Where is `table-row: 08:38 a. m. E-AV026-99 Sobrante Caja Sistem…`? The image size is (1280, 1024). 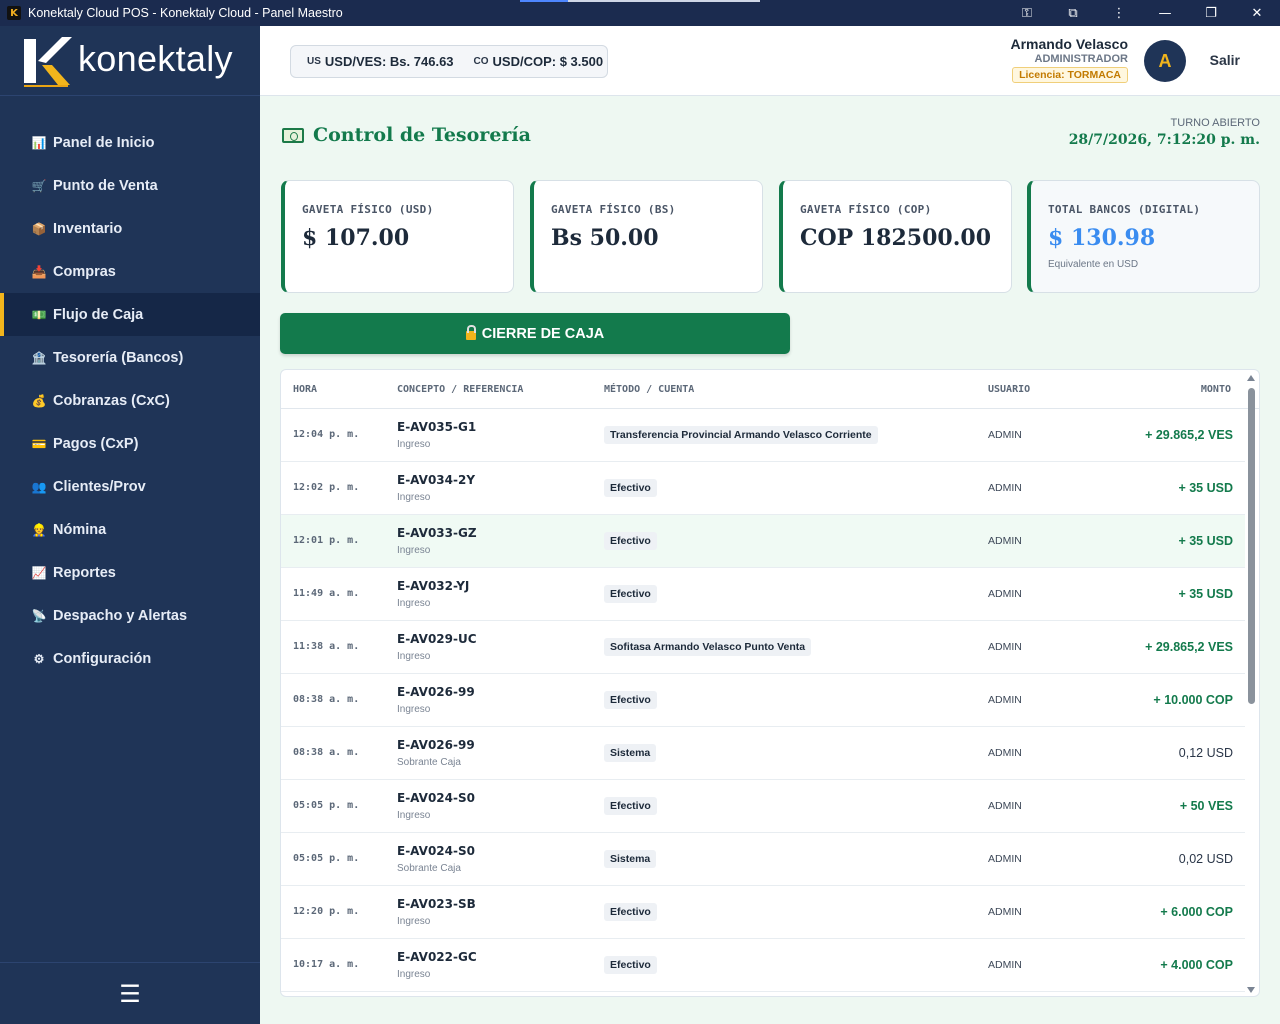 table-row: 08:38 a. m. E-AV026-99 Sobrante Caja Sistem… is located at coordinates (763, 753).